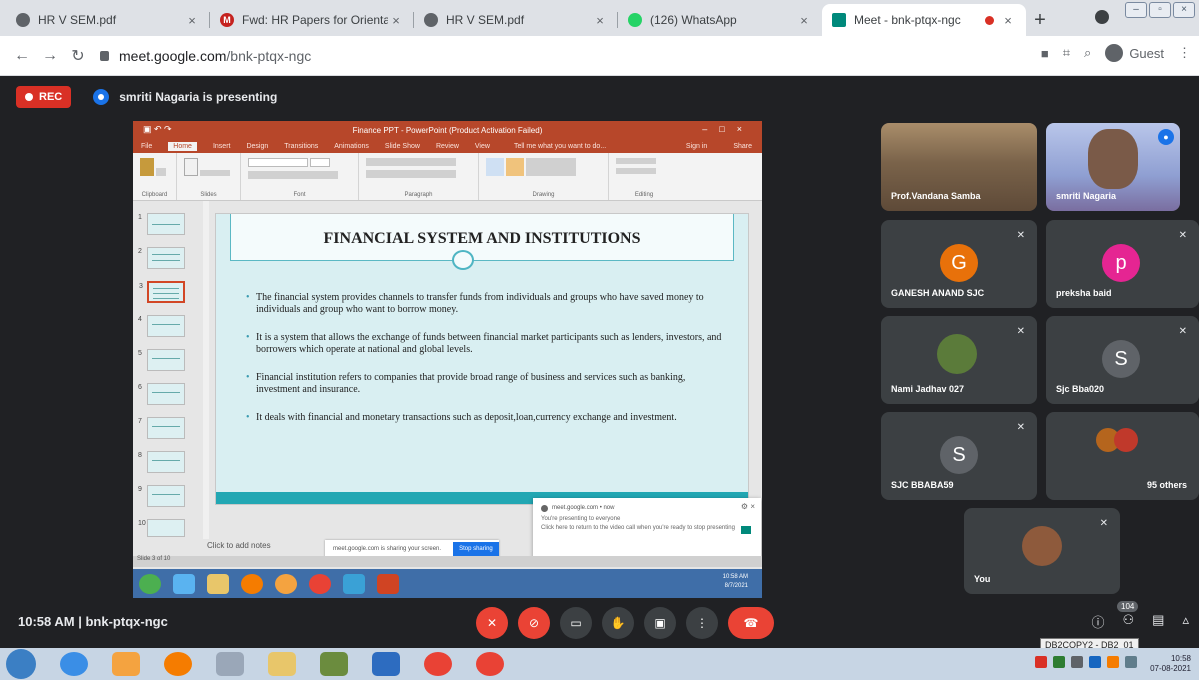 This screenshot has height=680, width=1199. Describe the element at coordinates (386, 664) in the screenshot. I see `db2-icon` at that location.